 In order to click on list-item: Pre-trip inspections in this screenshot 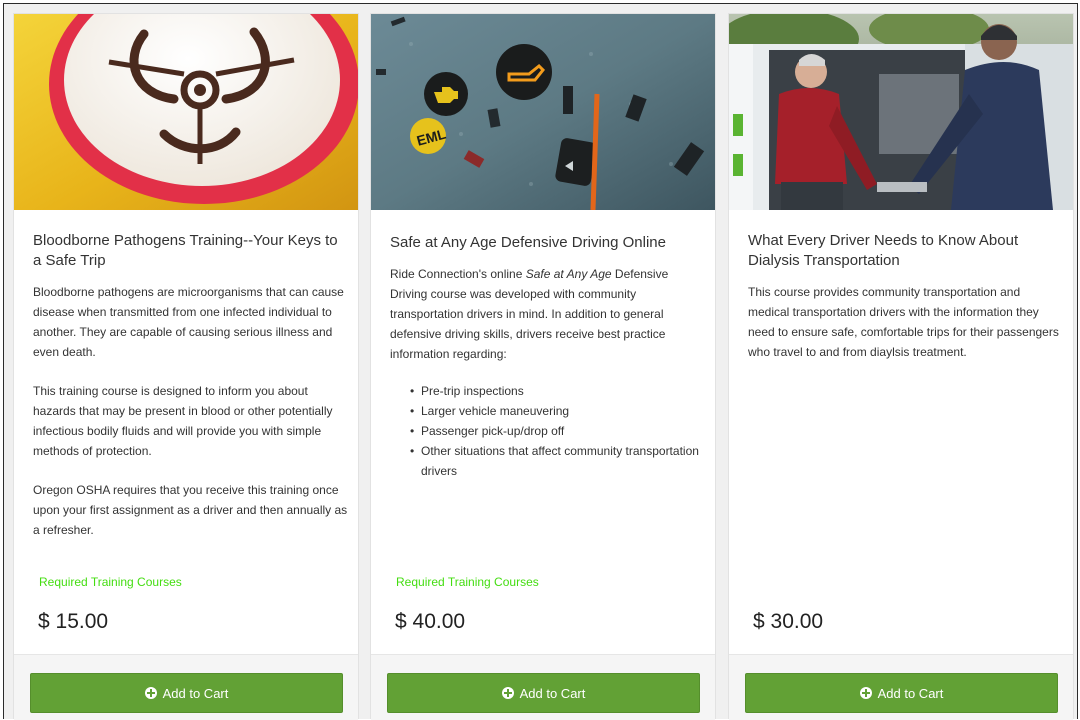, I will do `click(557, 391)`.